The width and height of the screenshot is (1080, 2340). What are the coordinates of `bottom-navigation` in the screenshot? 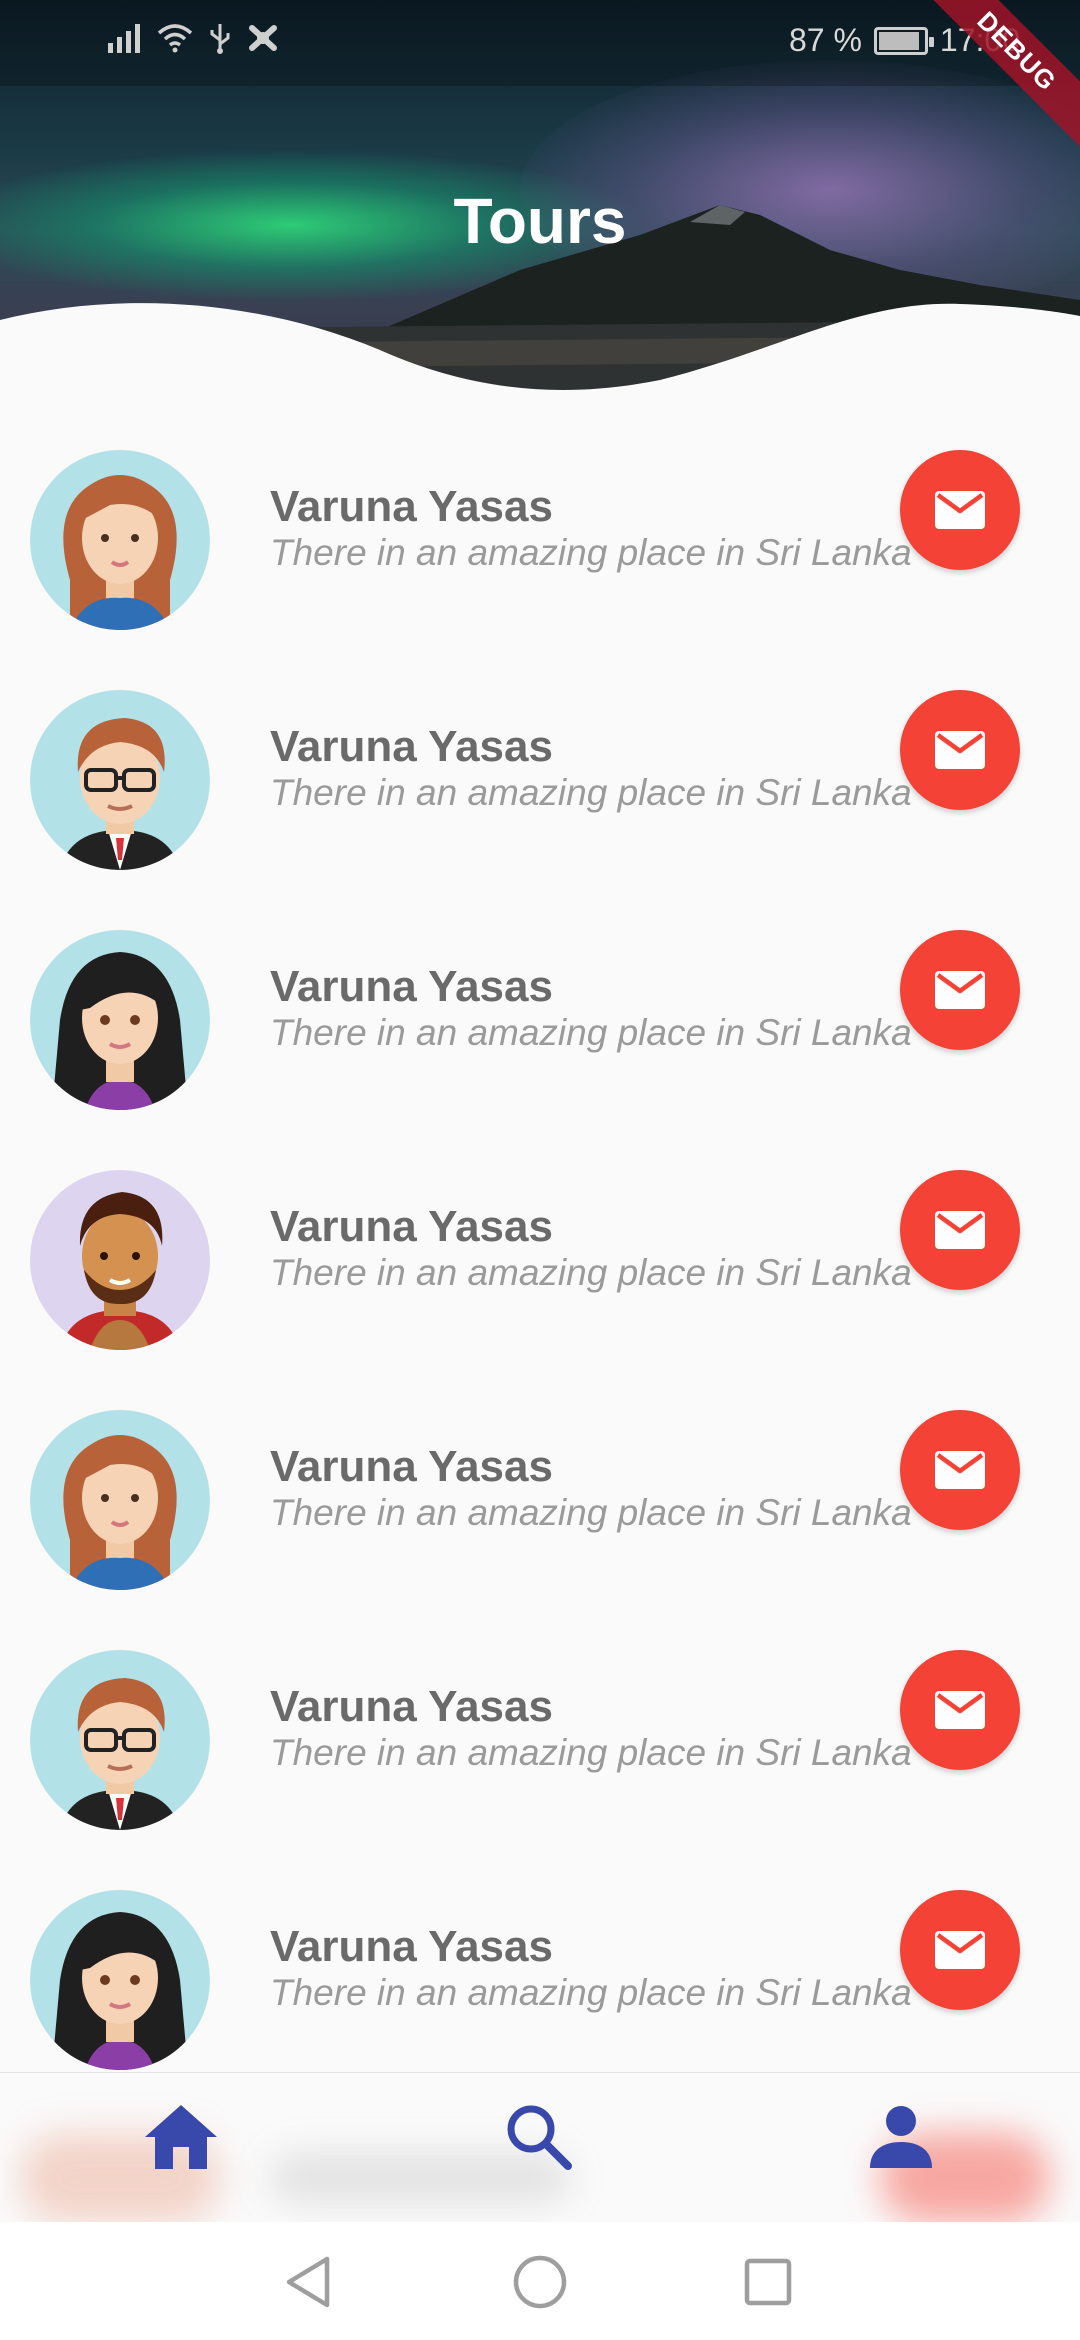 It's located at (540, 2147).